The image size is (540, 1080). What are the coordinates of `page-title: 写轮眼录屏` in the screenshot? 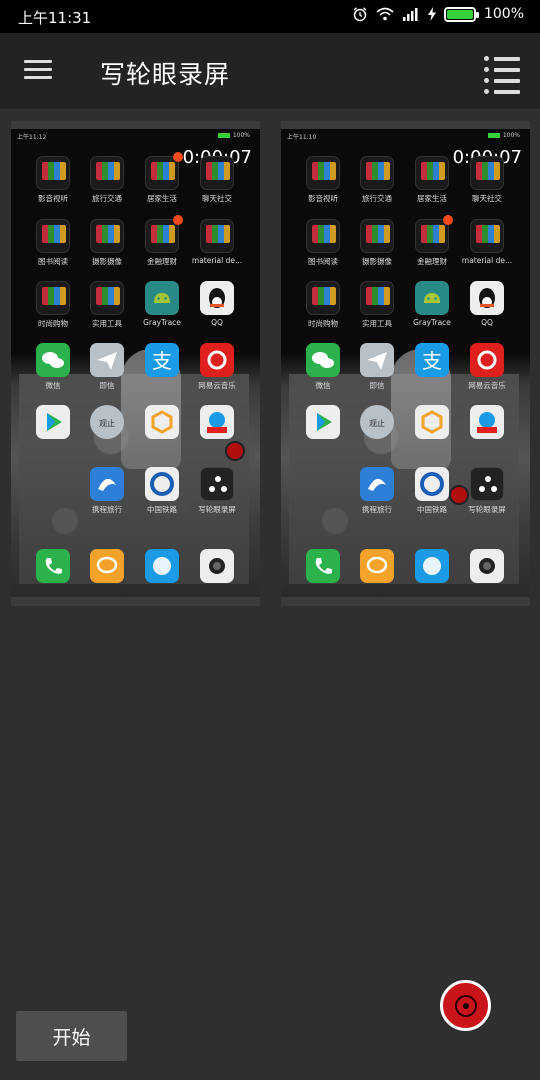 It's located at (165, 74).